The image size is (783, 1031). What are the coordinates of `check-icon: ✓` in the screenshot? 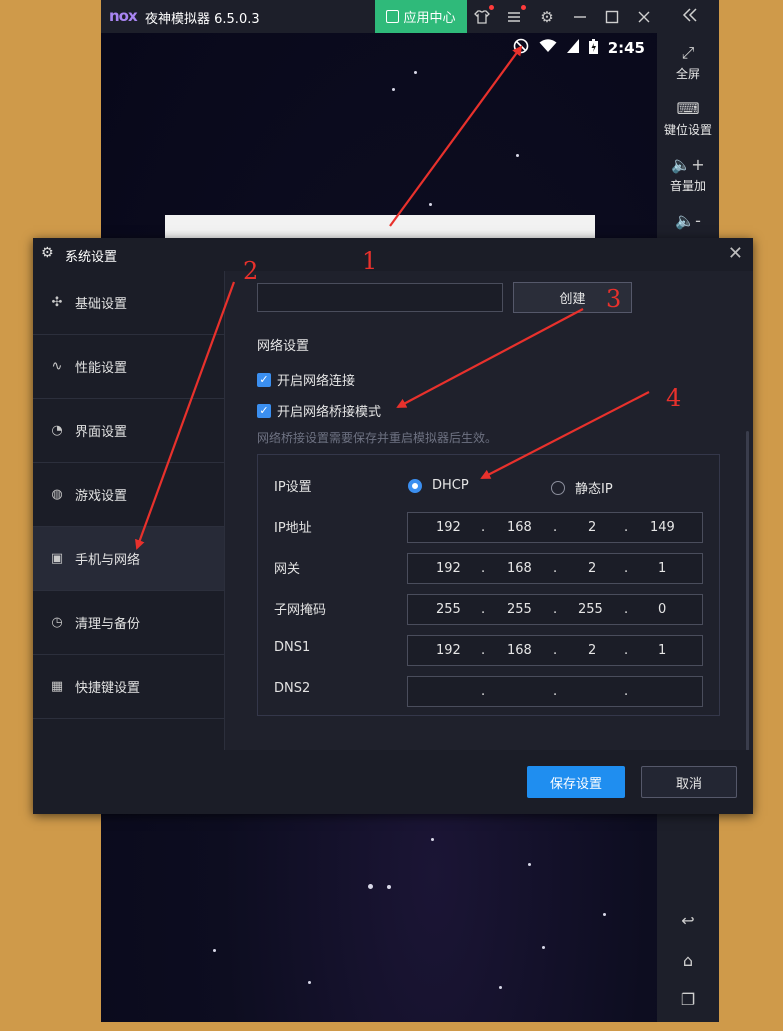 It's located at (264, 410).